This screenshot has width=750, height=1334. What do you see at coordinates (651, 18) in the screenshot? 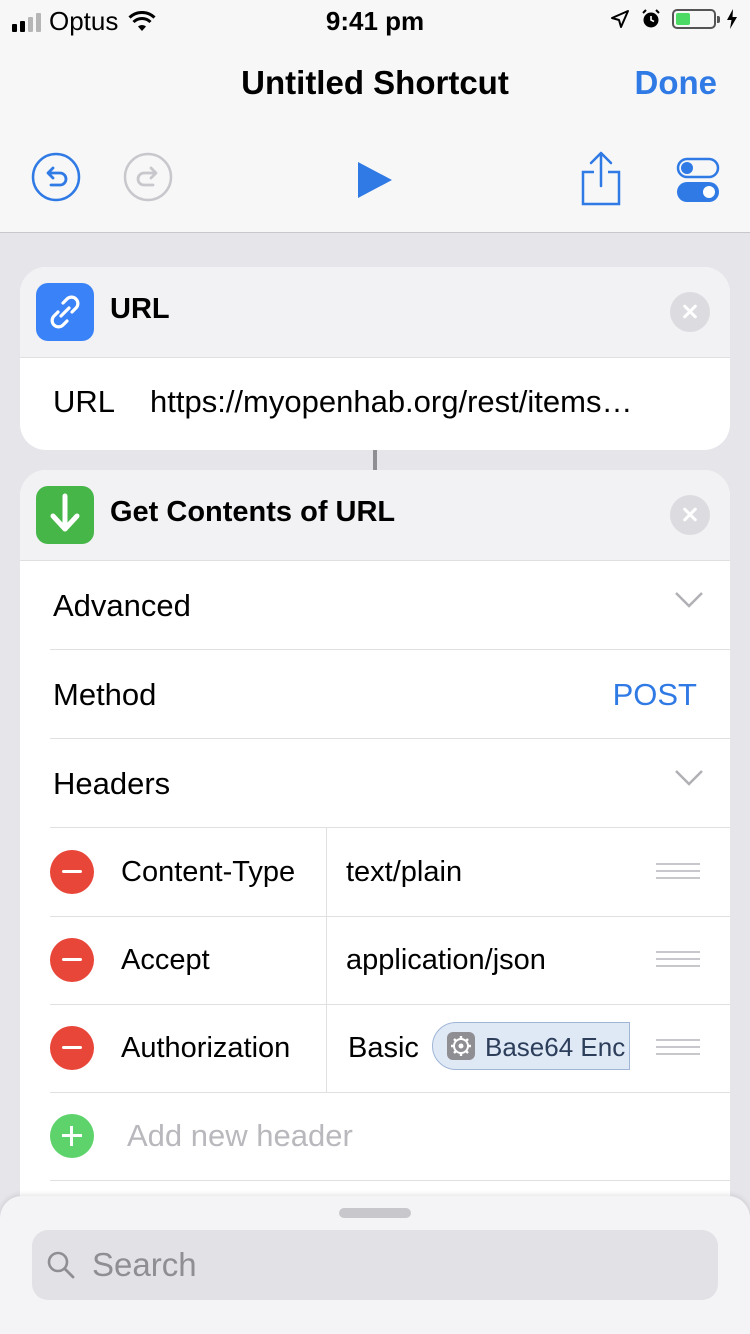
I see `alarm-icon` at bounding box center [651, 18].